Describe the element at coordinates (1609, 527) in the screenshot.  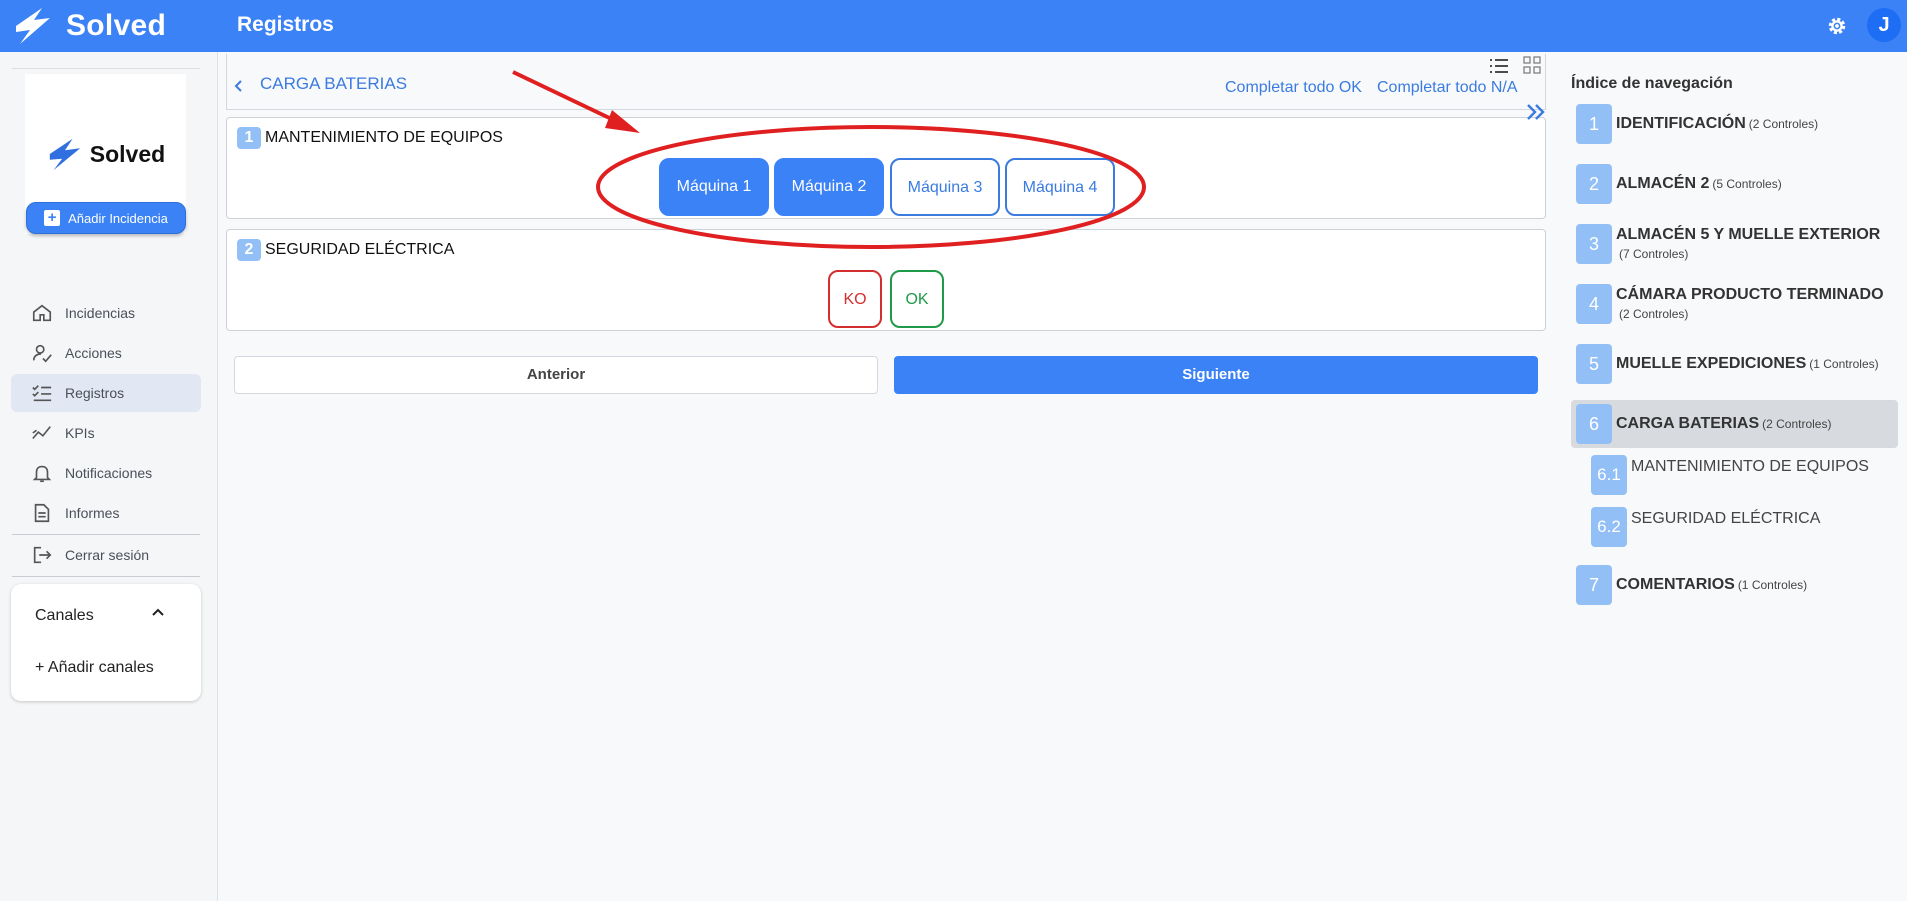
I see `nav-index-subnumber: 6.2` at that location.